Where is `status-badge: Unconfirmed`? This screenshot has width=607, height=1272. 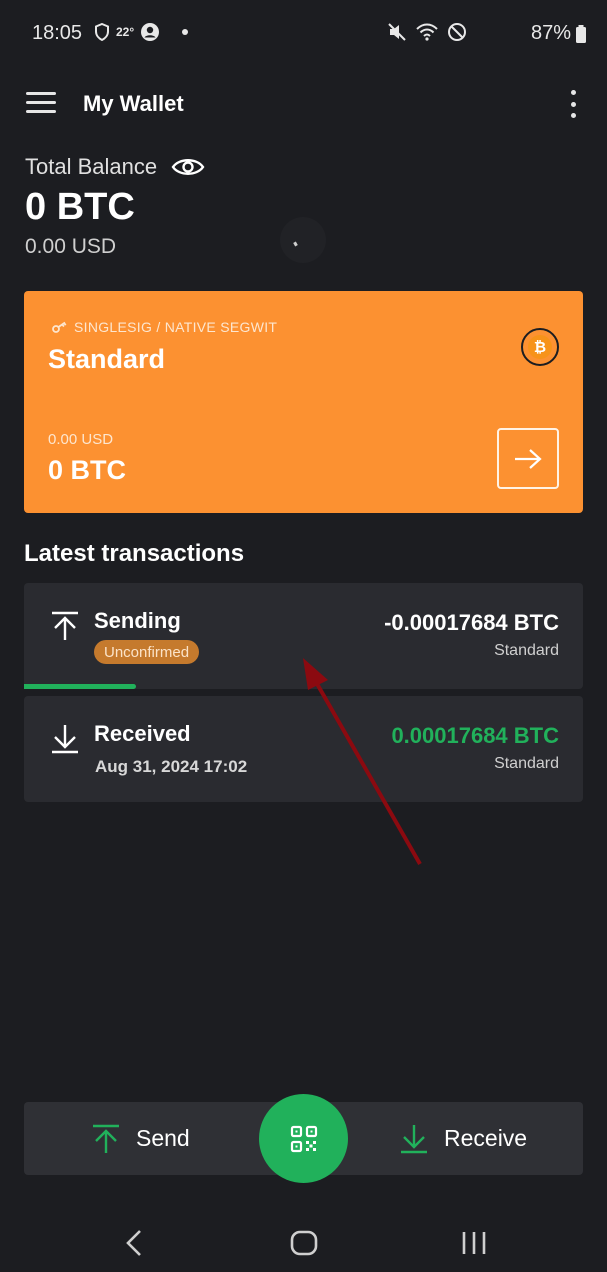
status-badge: Unconfirmed is located at coordinates (147, 652).